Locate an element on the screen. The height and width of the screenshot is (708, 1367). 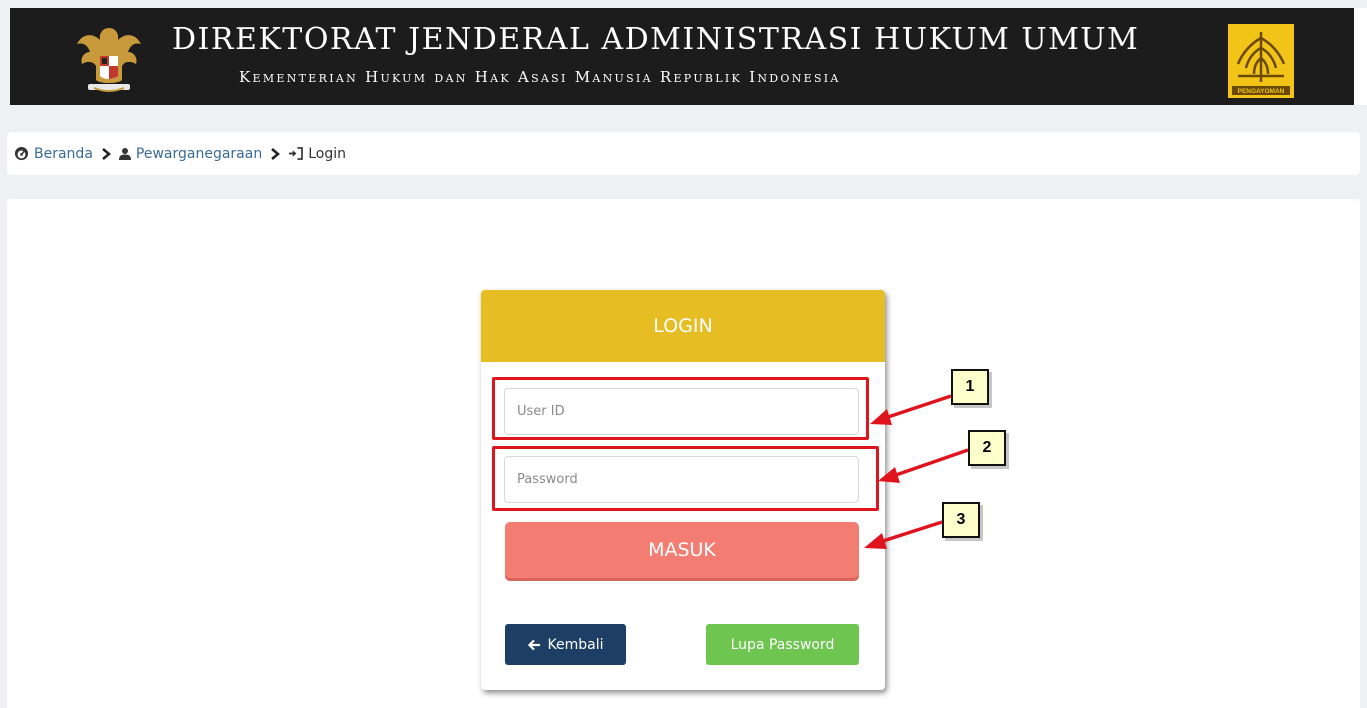
breadcrumb-label: Login is located at coordinates (327, 153).